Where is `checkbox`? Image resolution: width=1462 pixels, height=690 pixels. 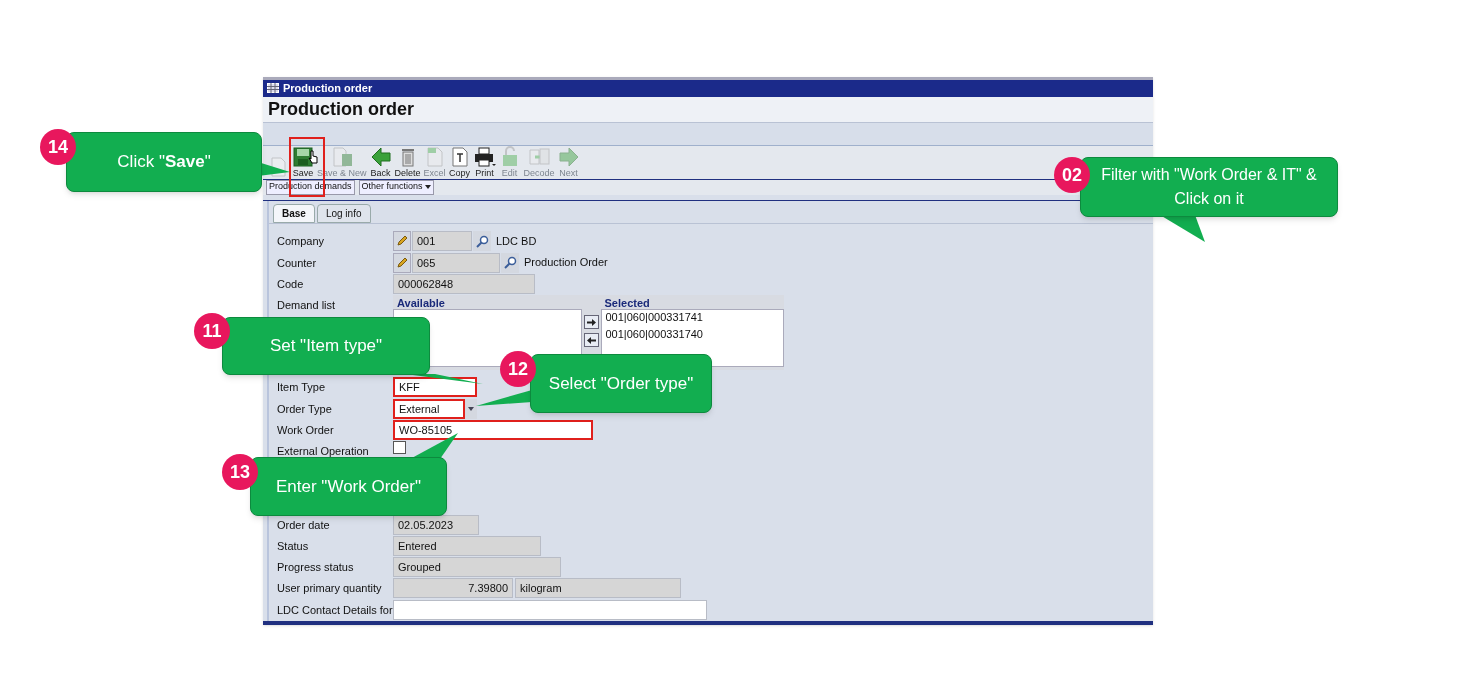 checkbox is located at coordinates (399, 448).